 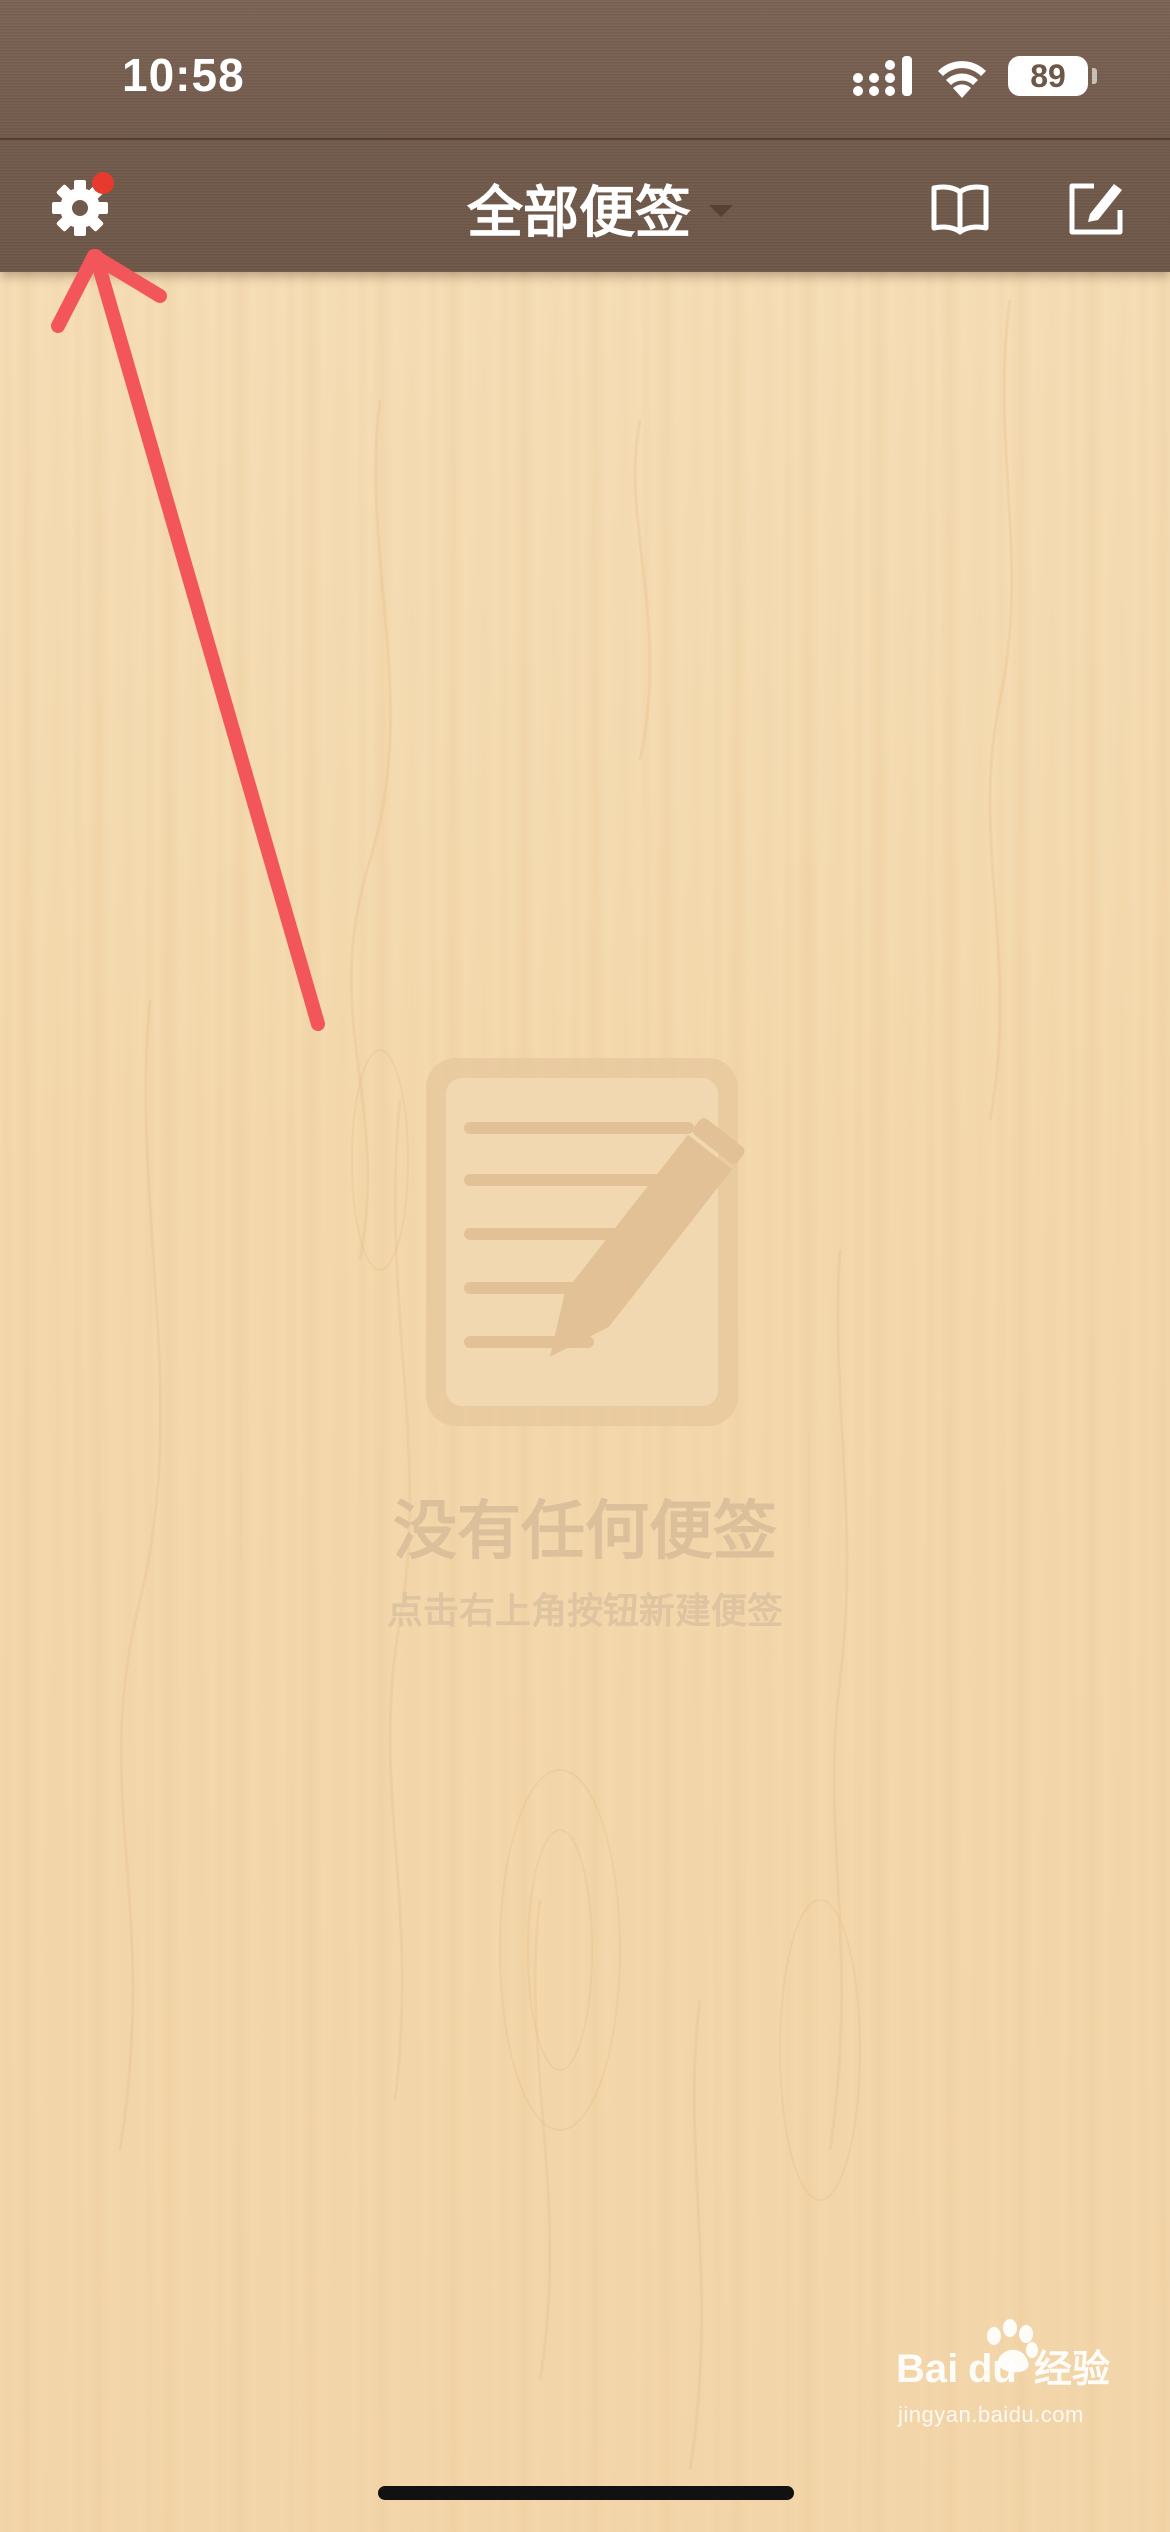 I want to click on note-pencil-icon, so click(x=585, y=1242).